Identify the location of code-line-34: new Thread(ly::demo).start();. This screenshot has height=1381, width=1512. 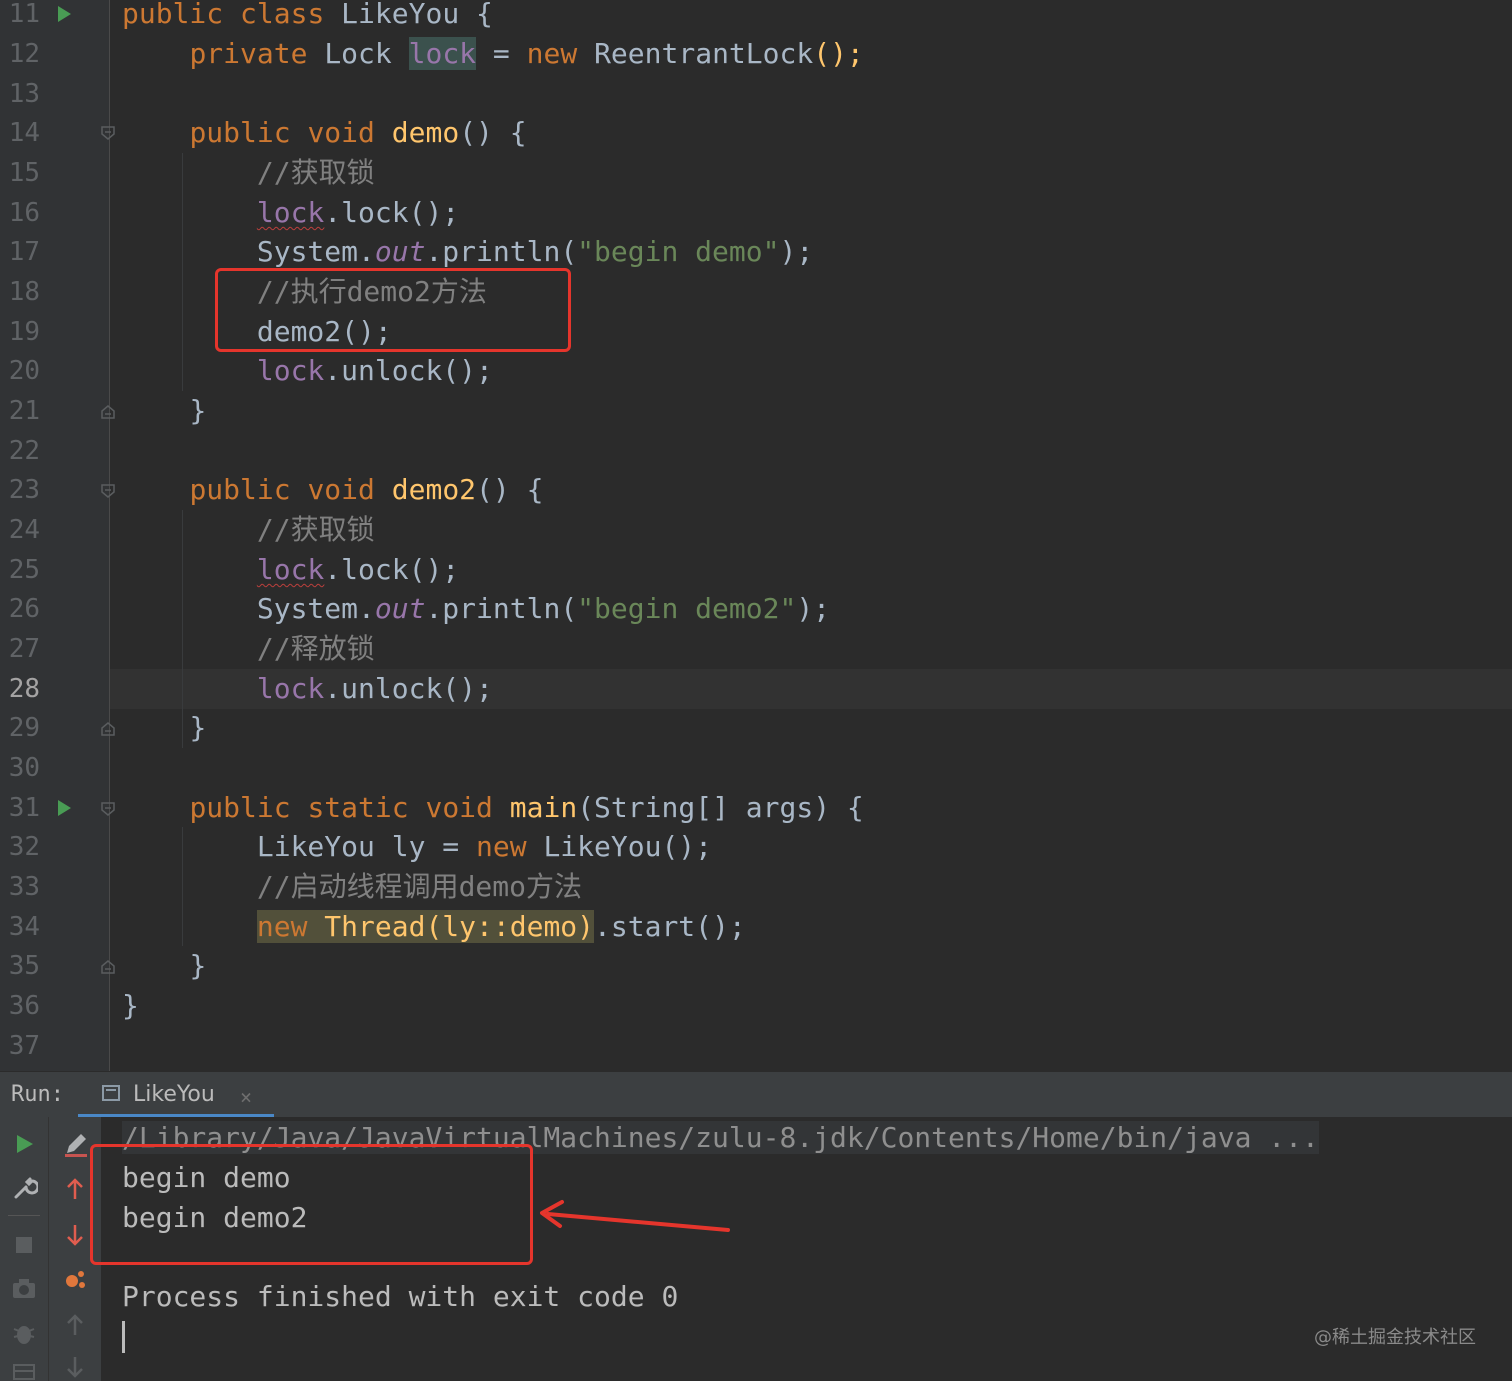
(434, 927).